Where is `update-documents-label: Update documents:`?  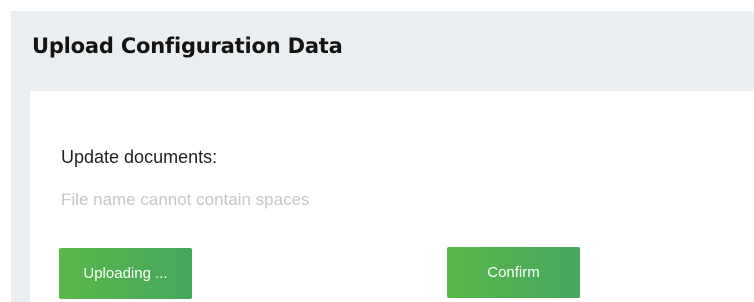
update-documents-label: Update documents: is located at coordinates (139, 157).